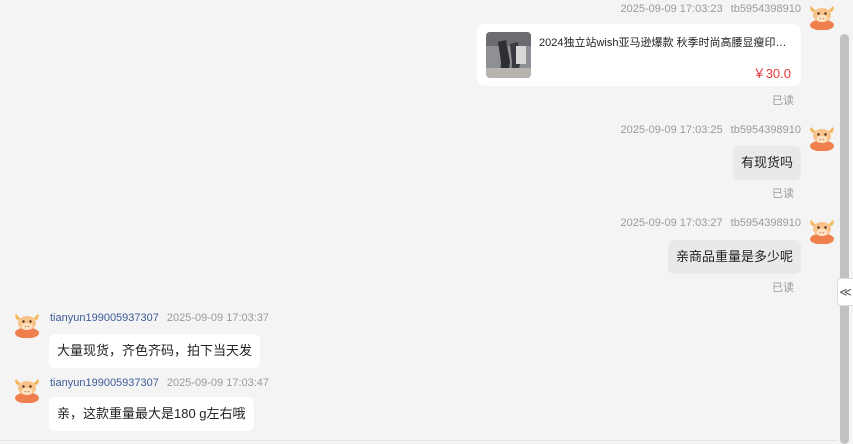 Image resolution: width=853 pixels, height=444 pixels. What do you see at coordinates (218, 318) in the screenshot?
I see `message-time: 2025-09-09 17:03:37` at bounding box center [218, 318].